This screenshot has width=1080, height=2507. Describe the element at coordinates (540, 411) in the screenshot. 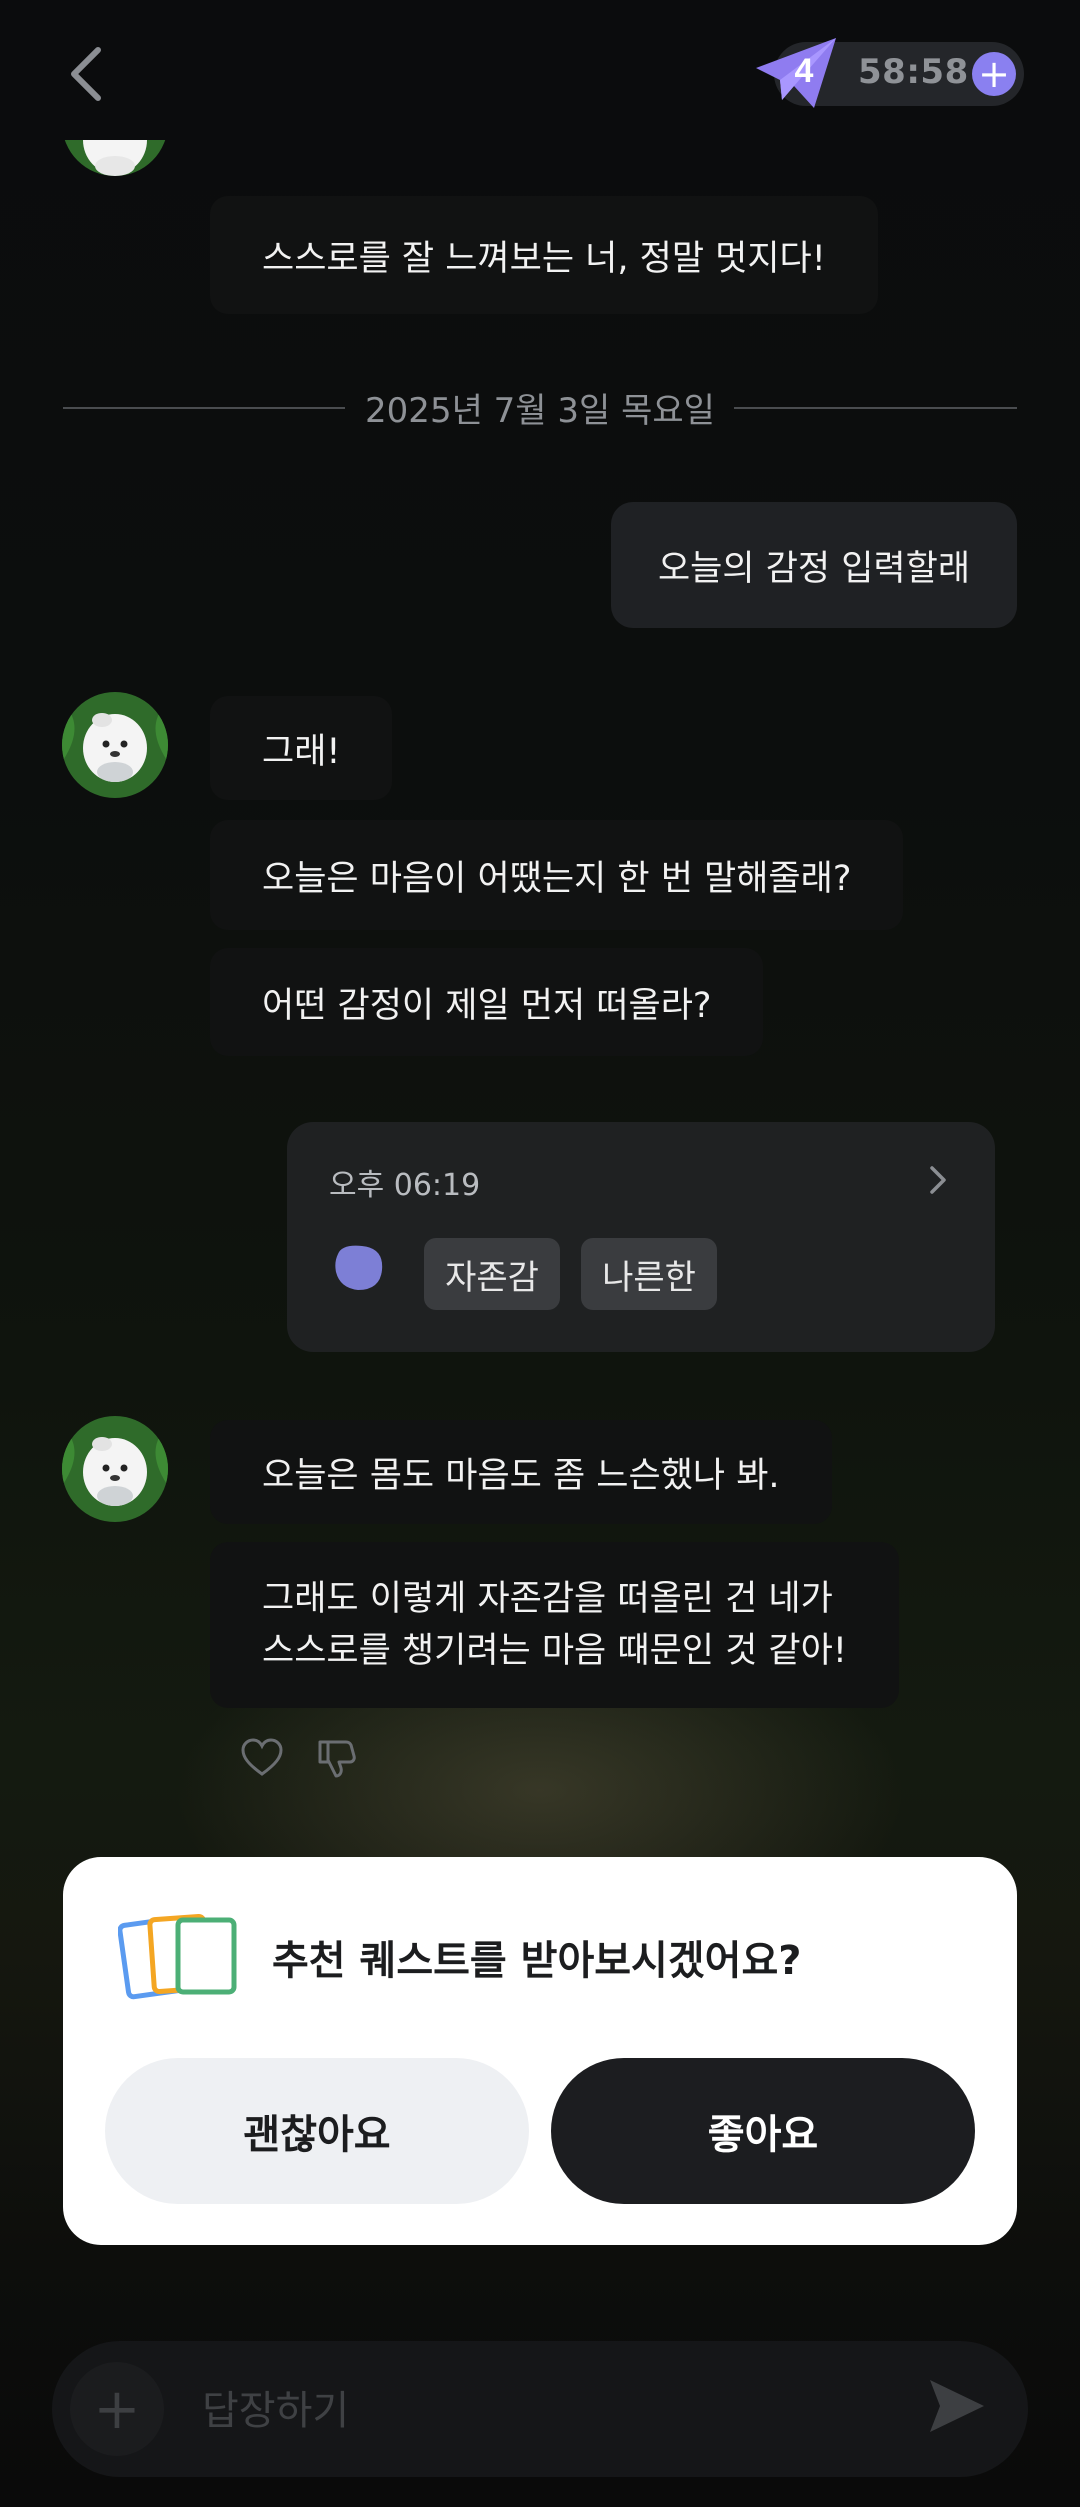

I see `date-divider: 2025년 7월 3일 목요일` at that location.